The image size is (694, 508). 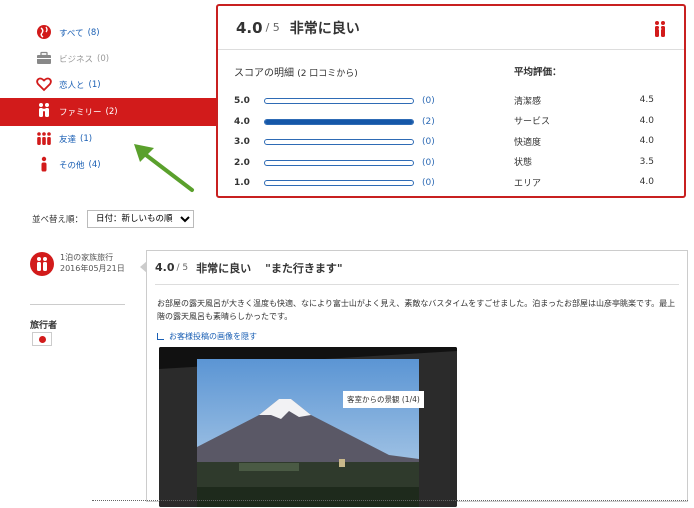 What do you see at coordinates (110, 33) in the screenshot?
I see `filter-all: すべて (8)` at bounding box center [110, 33].